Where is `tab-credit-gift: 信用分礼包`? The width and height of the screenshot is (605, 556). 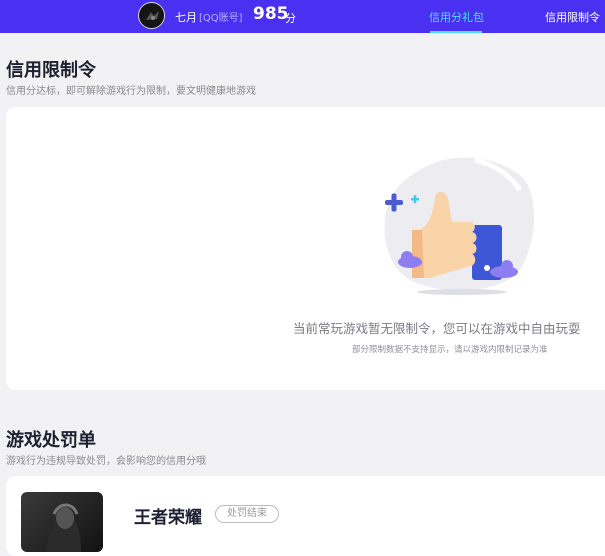
tab-credit-gift: 信用分礼包 is located at coordinates (456, 17).